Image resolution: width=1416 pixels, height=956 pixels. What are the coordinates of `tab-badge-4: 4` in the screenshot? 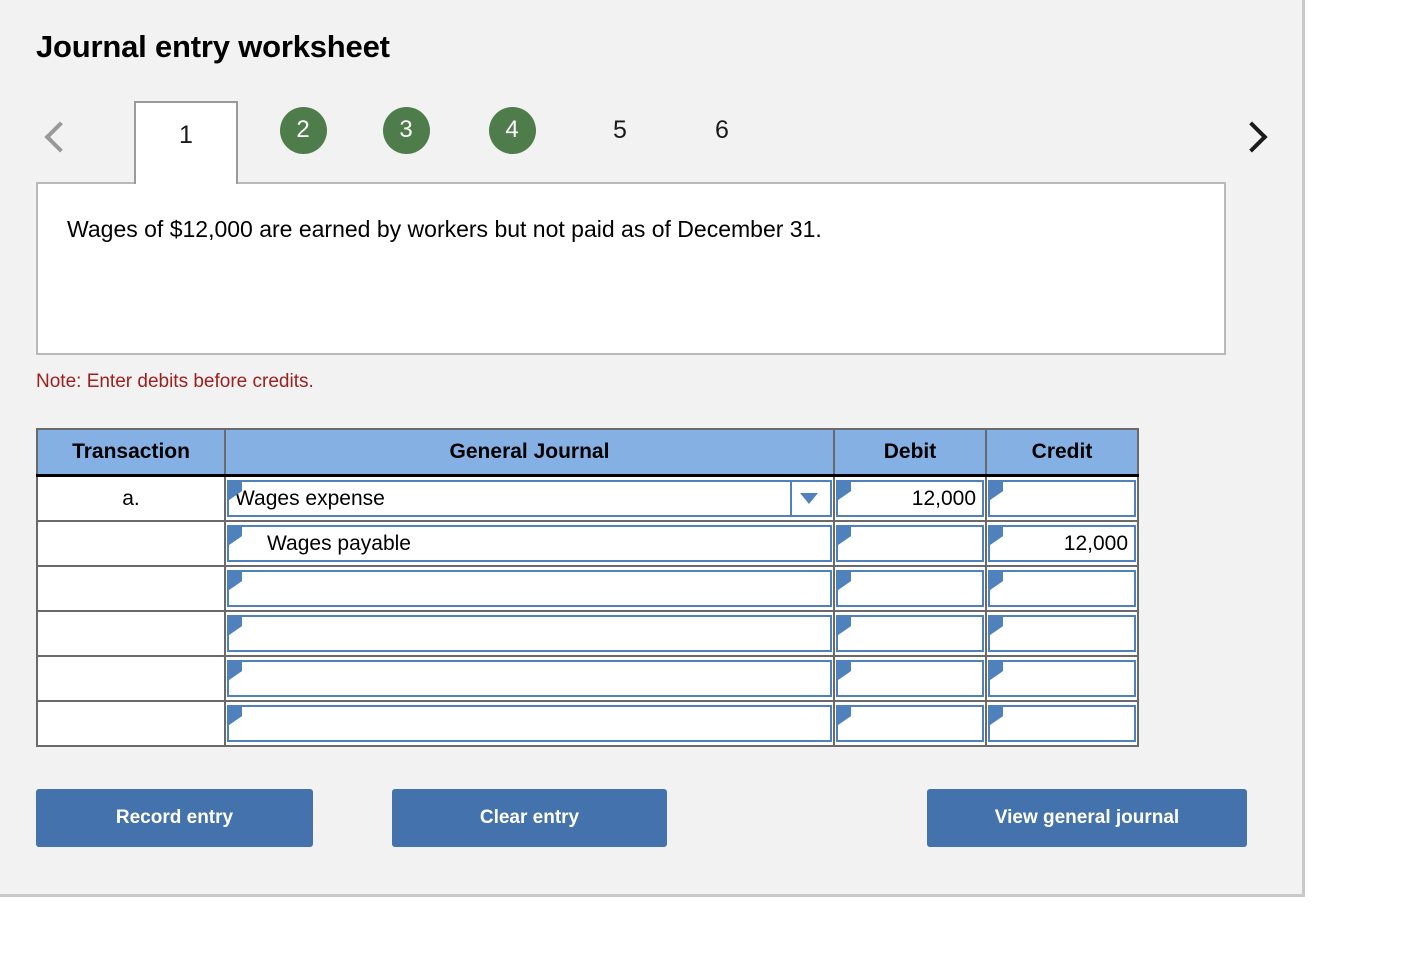 It's located at (512, 130).